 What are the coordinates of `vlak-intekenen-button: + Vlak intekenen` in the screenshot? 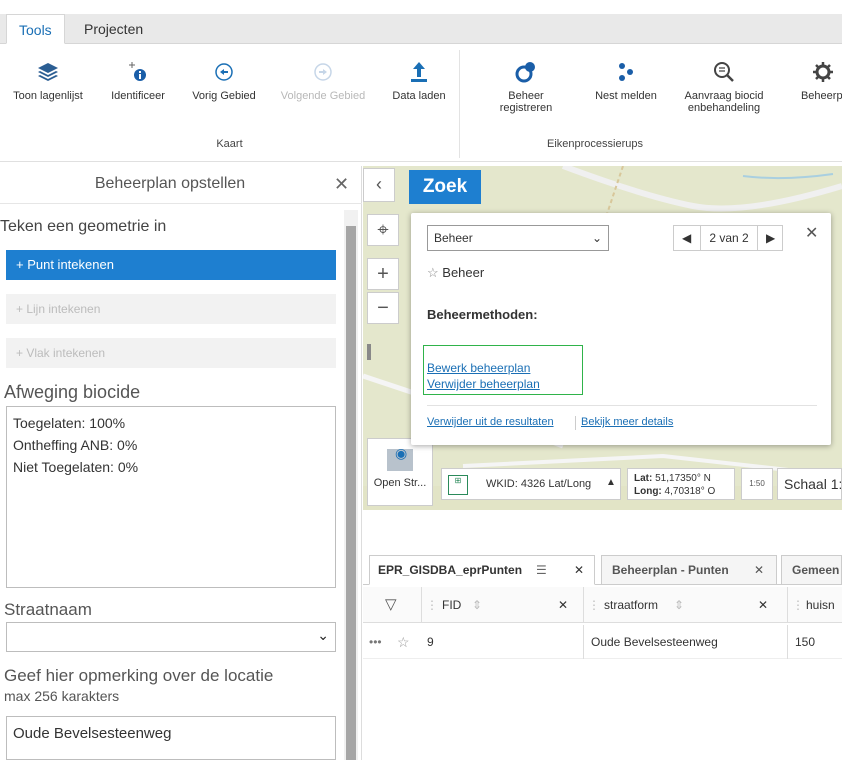 It's located at (171, 353).